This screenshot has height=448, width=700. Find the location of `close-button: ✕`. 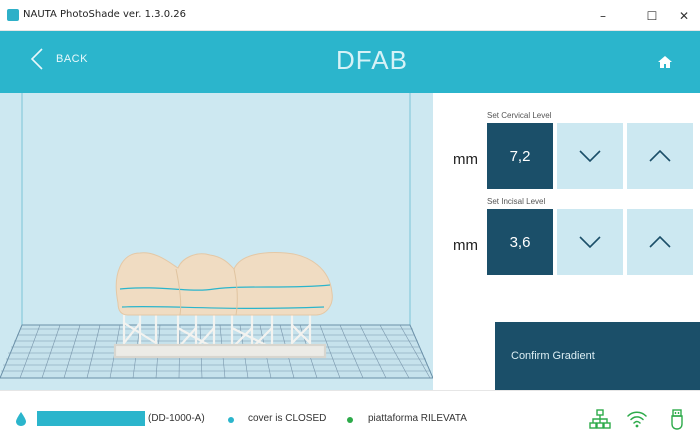

close-button: ✕ is located at coordinates (682, 15).